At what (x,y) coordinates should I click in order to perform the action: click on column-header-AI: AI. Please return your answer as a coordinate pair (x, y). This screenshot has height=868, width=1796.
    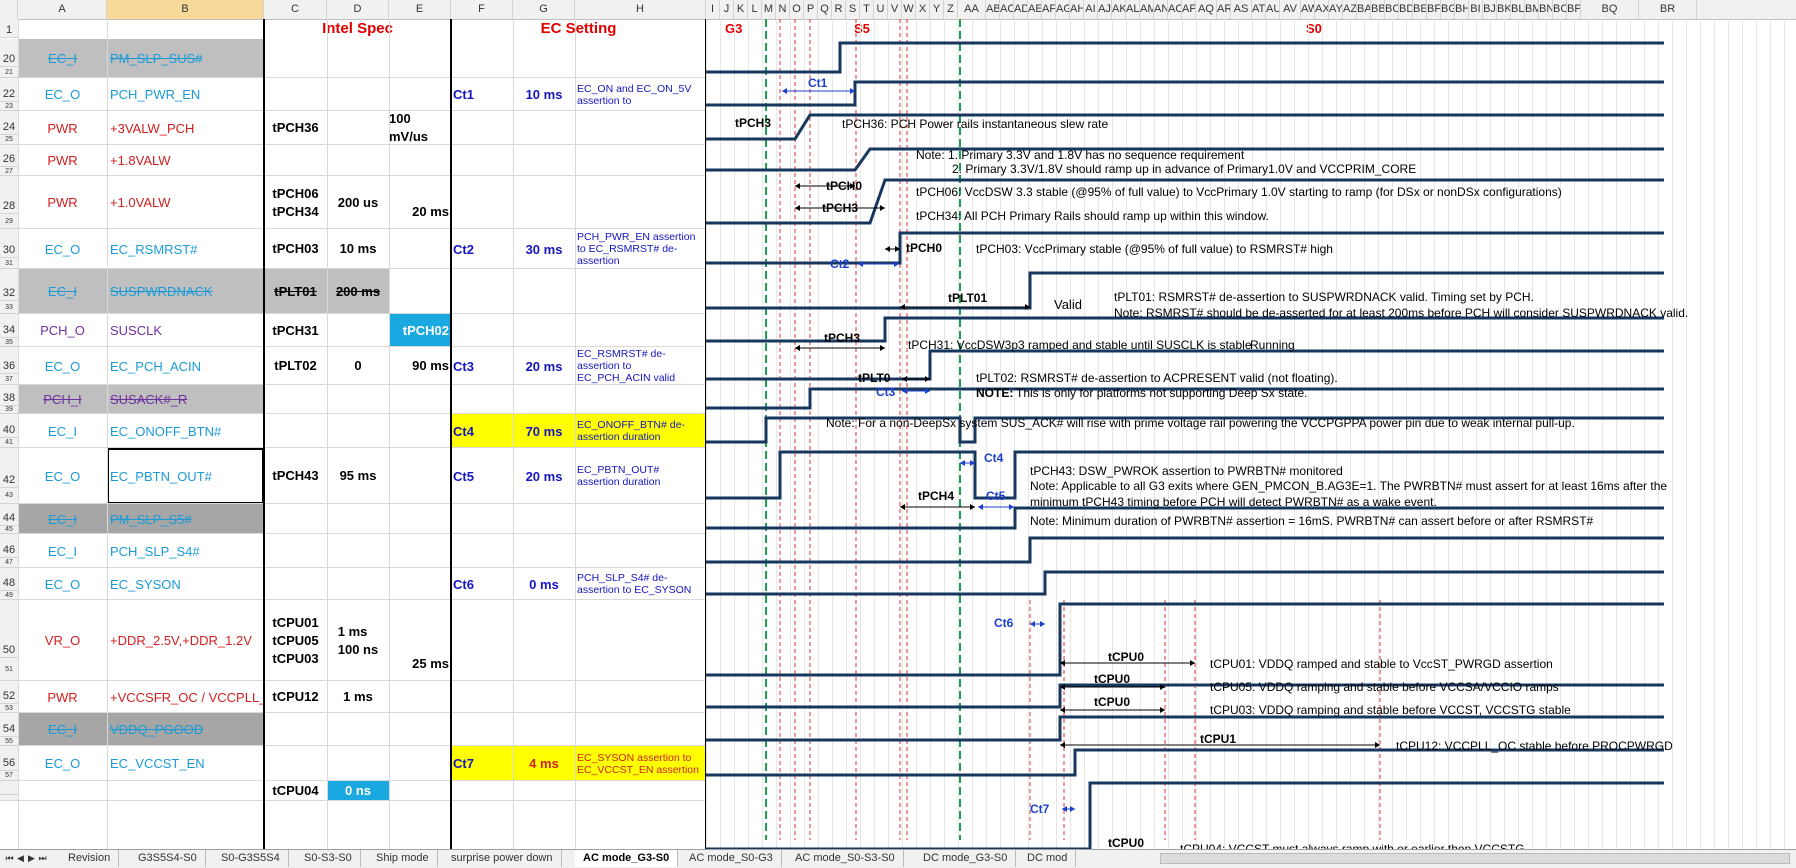
    Looking at the image, I should click on (1091, 9).